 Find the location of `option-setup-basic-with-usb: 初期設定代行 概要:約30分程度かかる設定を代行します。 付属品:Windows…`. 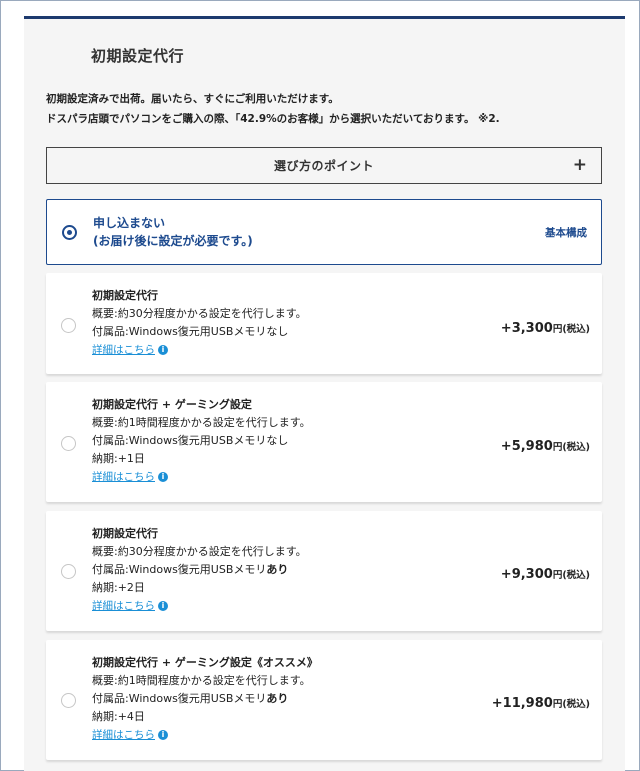

option-setup-basic-with-usb: 初期設定代行 概要:約30分程度かかる設定を代行します。 付属品:Windows… is located at coordinates (324, 571).